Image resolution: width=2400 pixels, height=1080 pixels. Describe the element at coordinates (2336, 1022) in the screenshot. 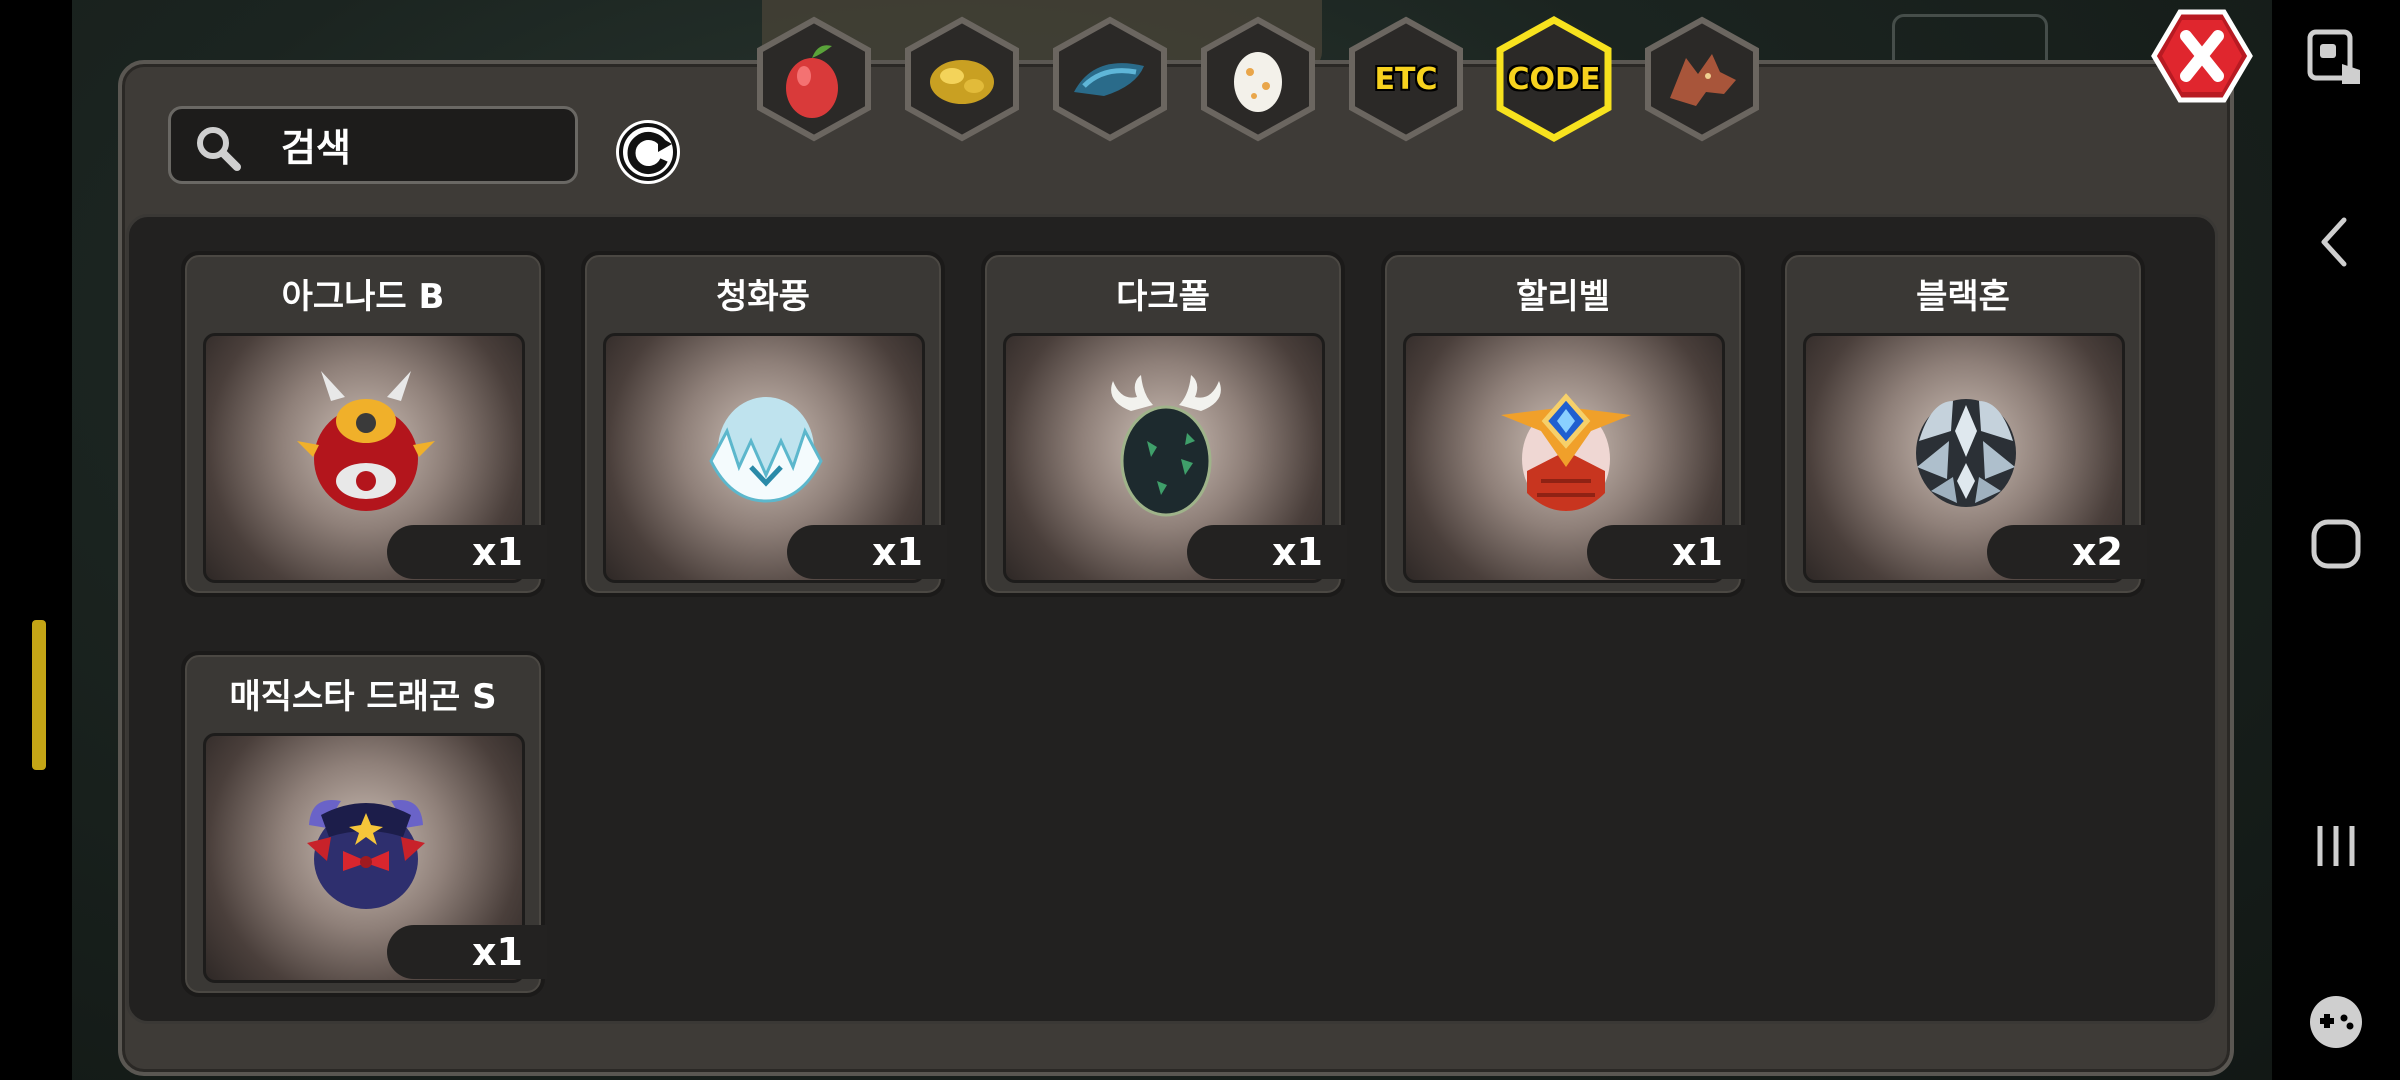

I see `game-tools-icon` at that location.